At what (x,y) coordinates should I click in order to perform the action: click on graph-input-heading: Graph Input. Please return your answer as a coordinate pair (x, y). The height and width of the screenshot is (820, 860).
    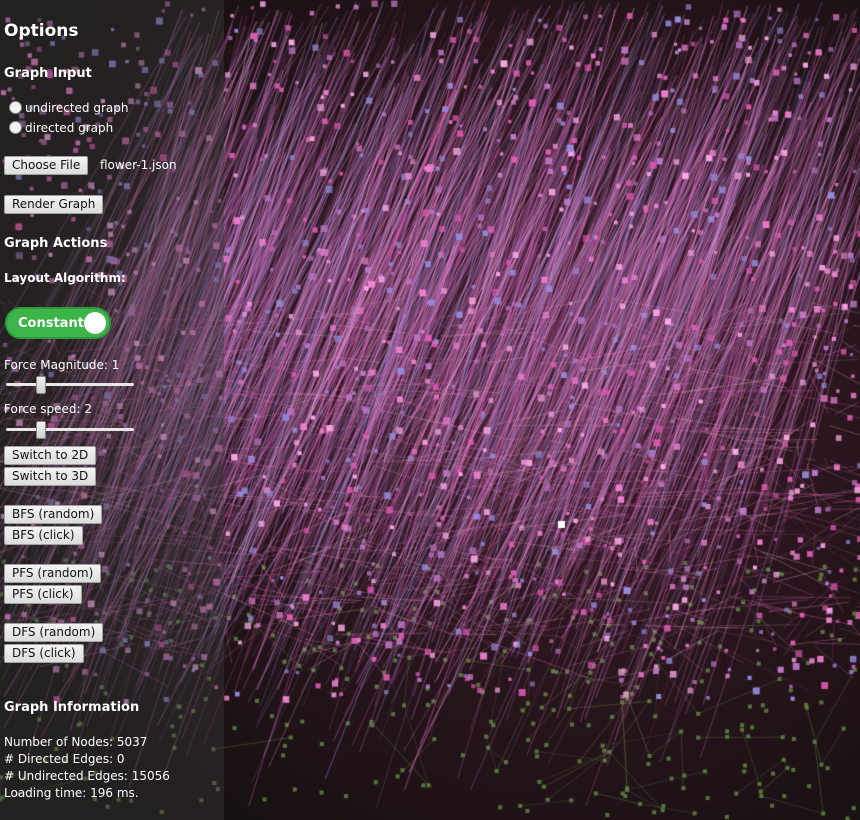
    Looking at the image, I should click on (48, 73).